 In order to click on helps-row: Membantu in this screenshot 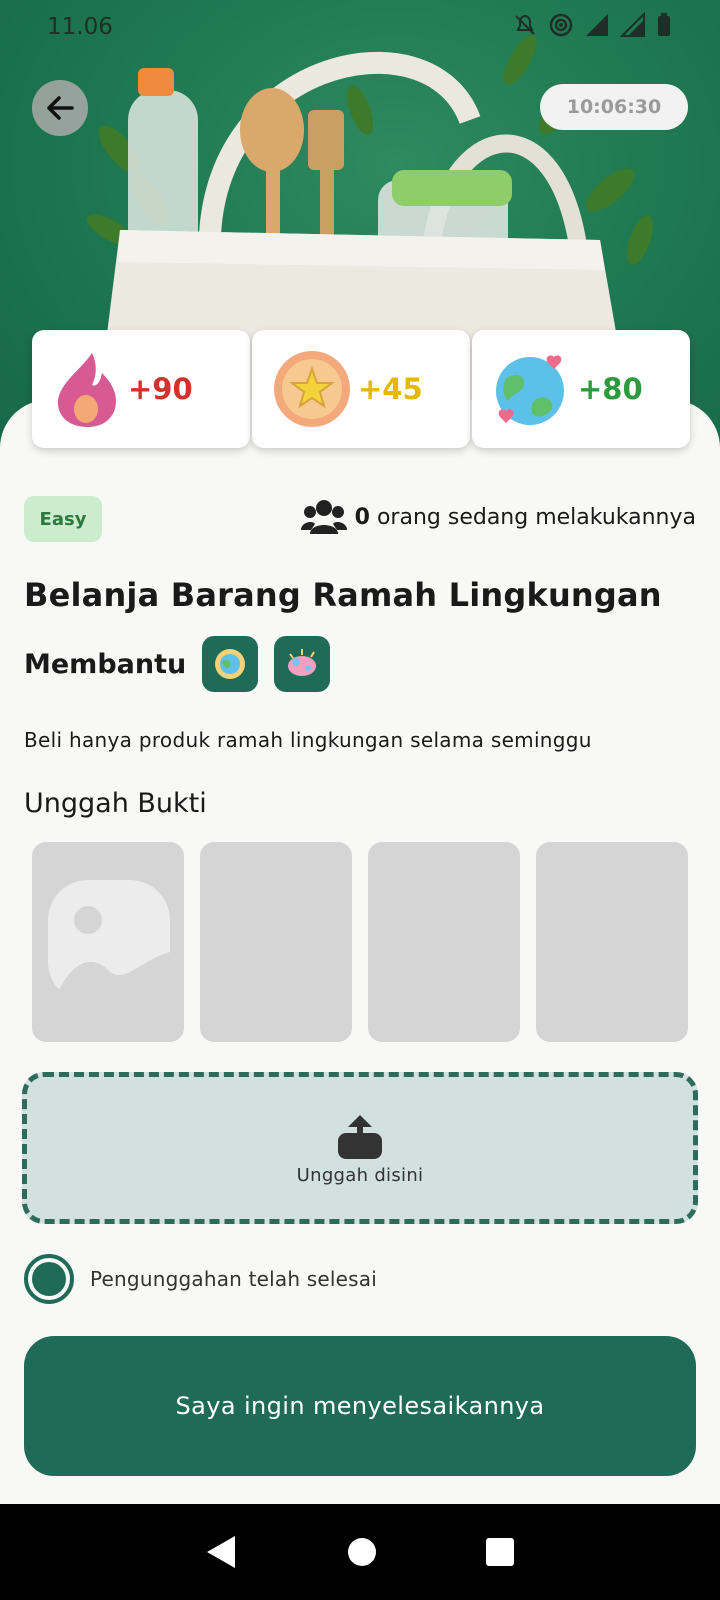, I will do `click(185, 664)`.